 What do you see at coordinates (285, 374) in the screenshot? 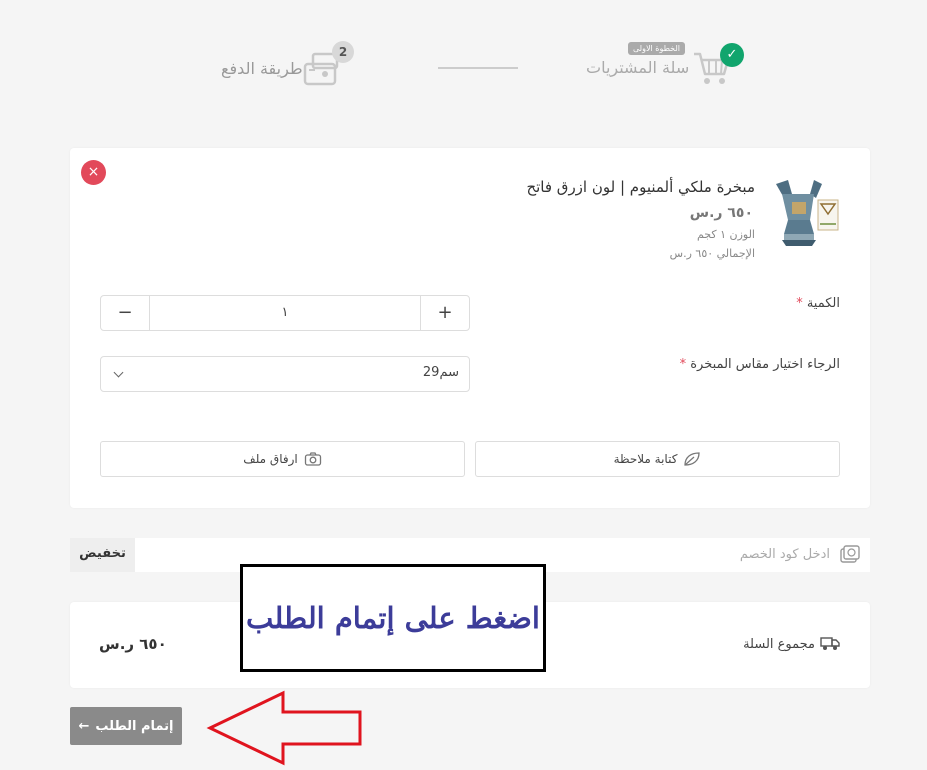
I see `size-select: 29سم` at bounding box center [285, 374].